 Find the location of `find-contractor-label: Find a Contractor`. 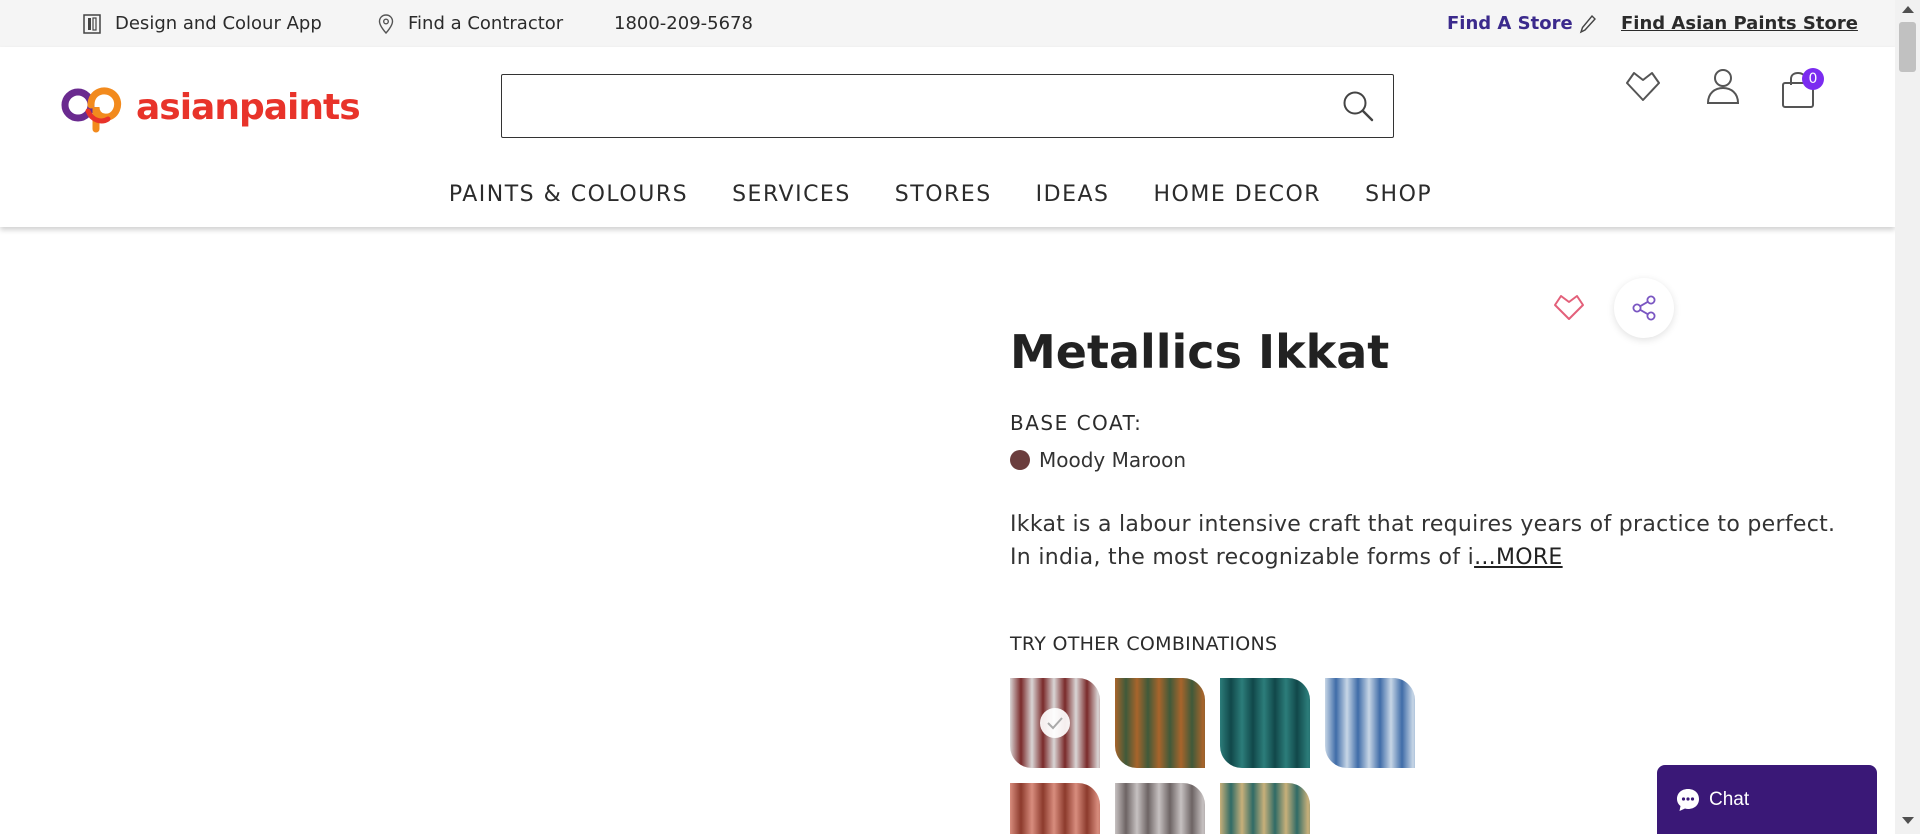

find-contractor-label: Find a Contractor is located at coordinates (486, 23).